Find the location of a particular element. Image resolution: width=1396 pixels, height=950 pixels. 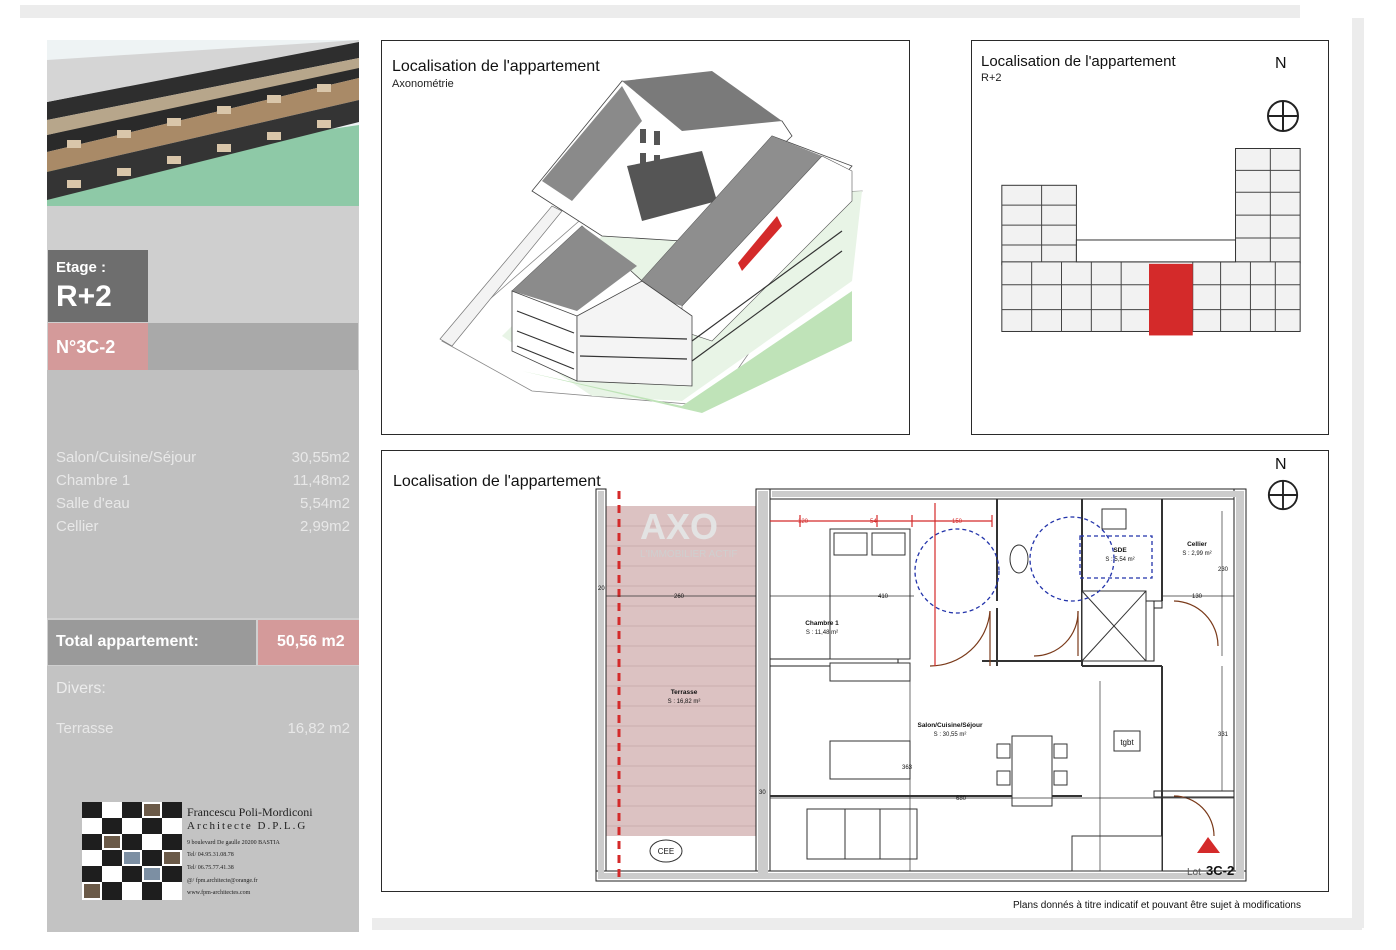

floor-location-panel: Localisation de l'appartement R+2 N is located at coordinates (1150, 237).